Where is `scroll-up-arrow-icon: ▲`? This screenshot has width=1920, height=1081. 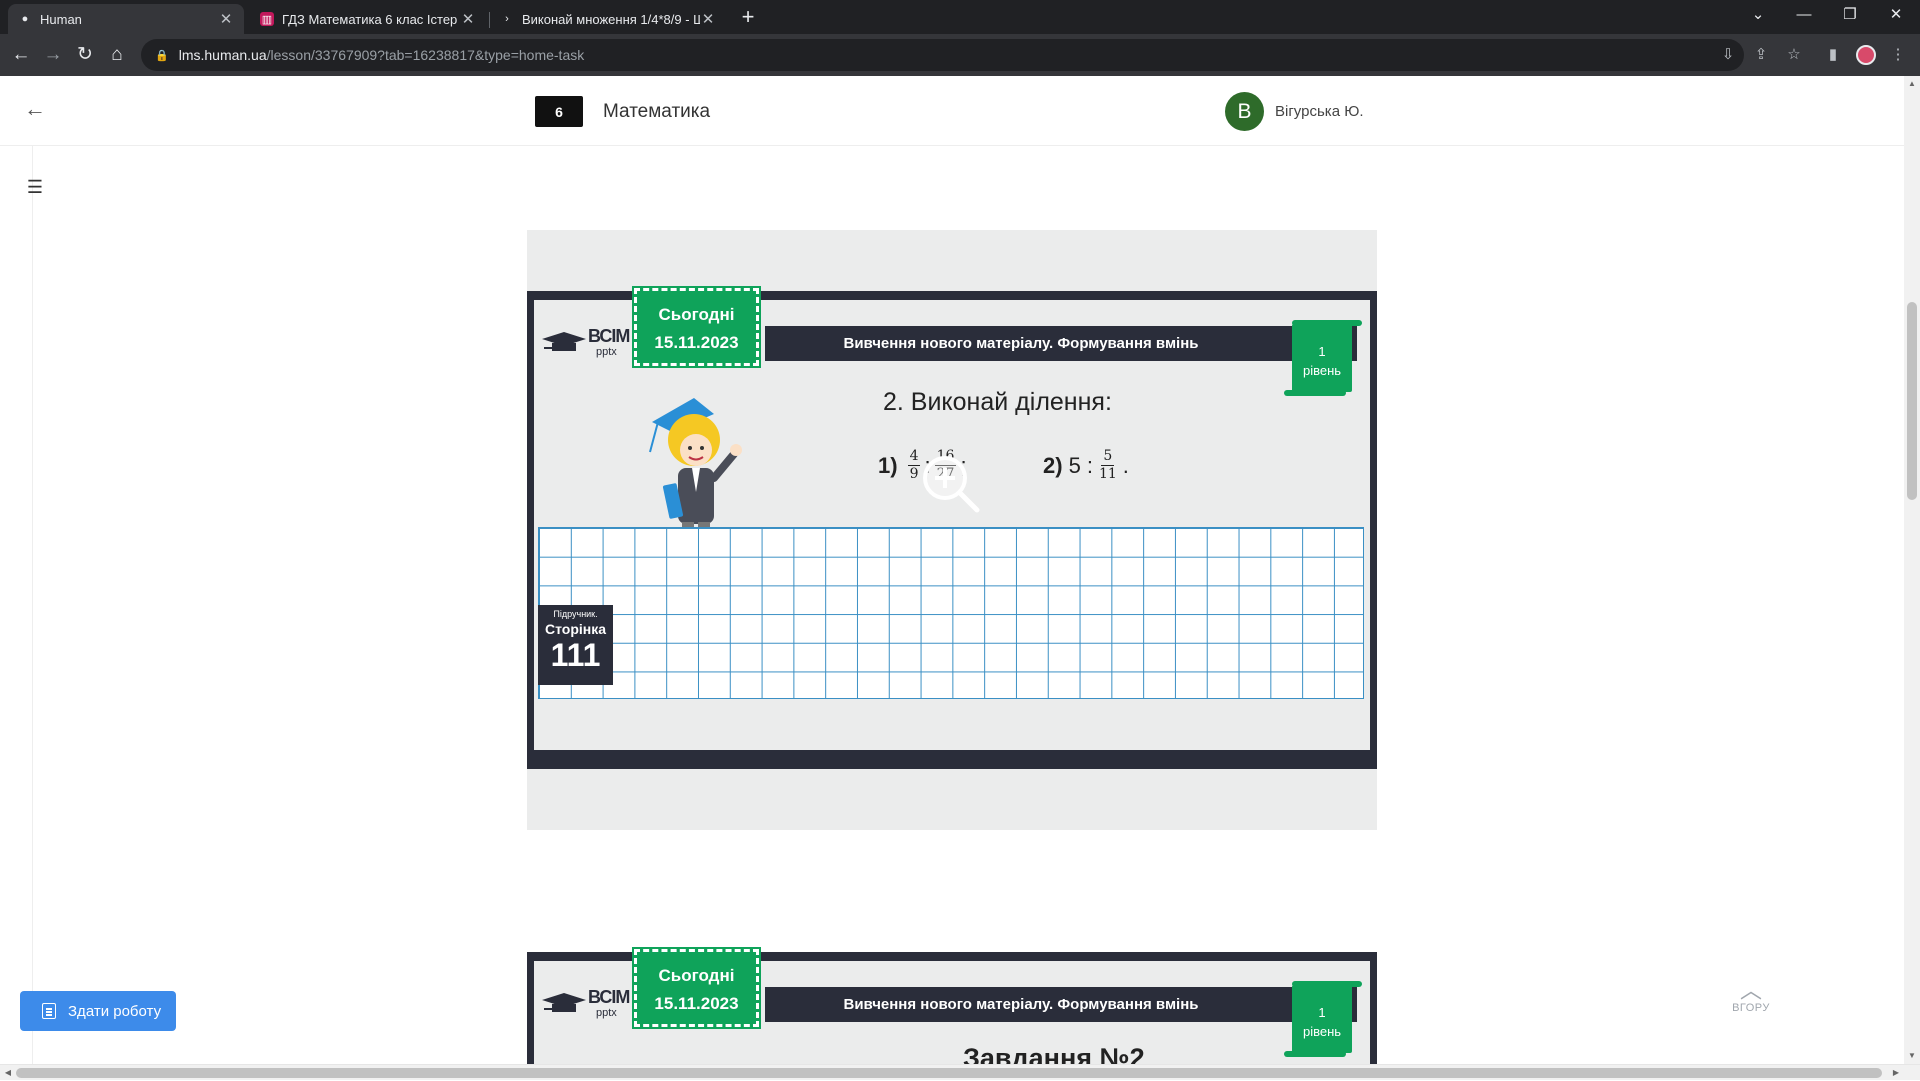 scroll-up-arrow-icon: ▲ is located at coordinates (1912, 84).